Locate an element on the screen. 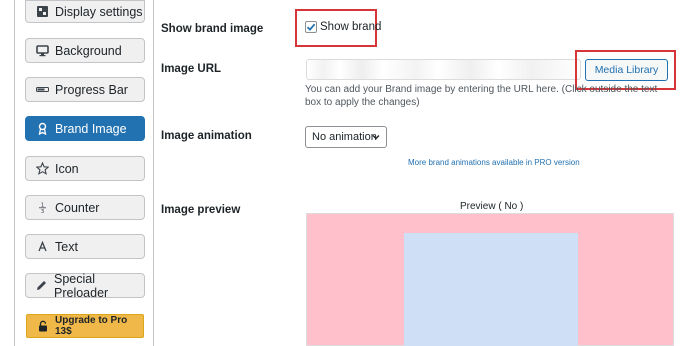 This screenshot has height=346, width=680. sidebar-item-label: Counter is located at coordinates (77, 207).